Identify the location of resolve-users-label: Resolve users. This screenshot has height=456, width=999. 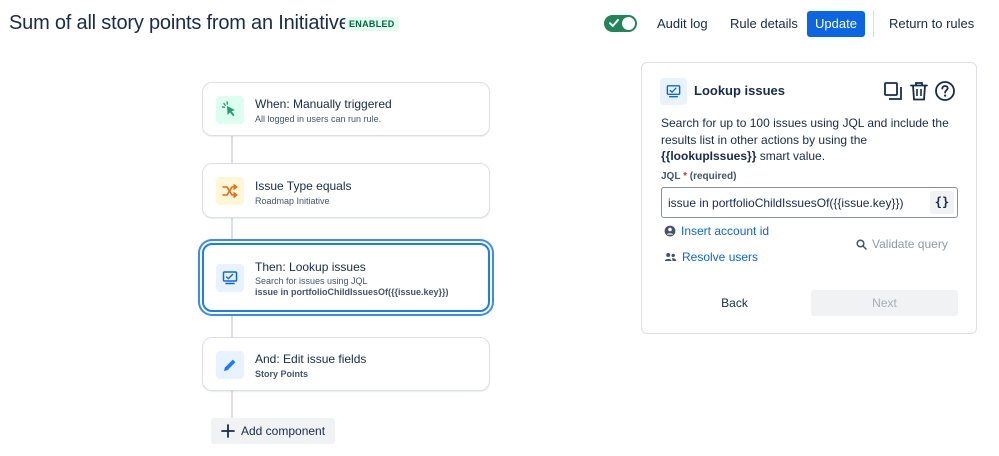
(720, 257).